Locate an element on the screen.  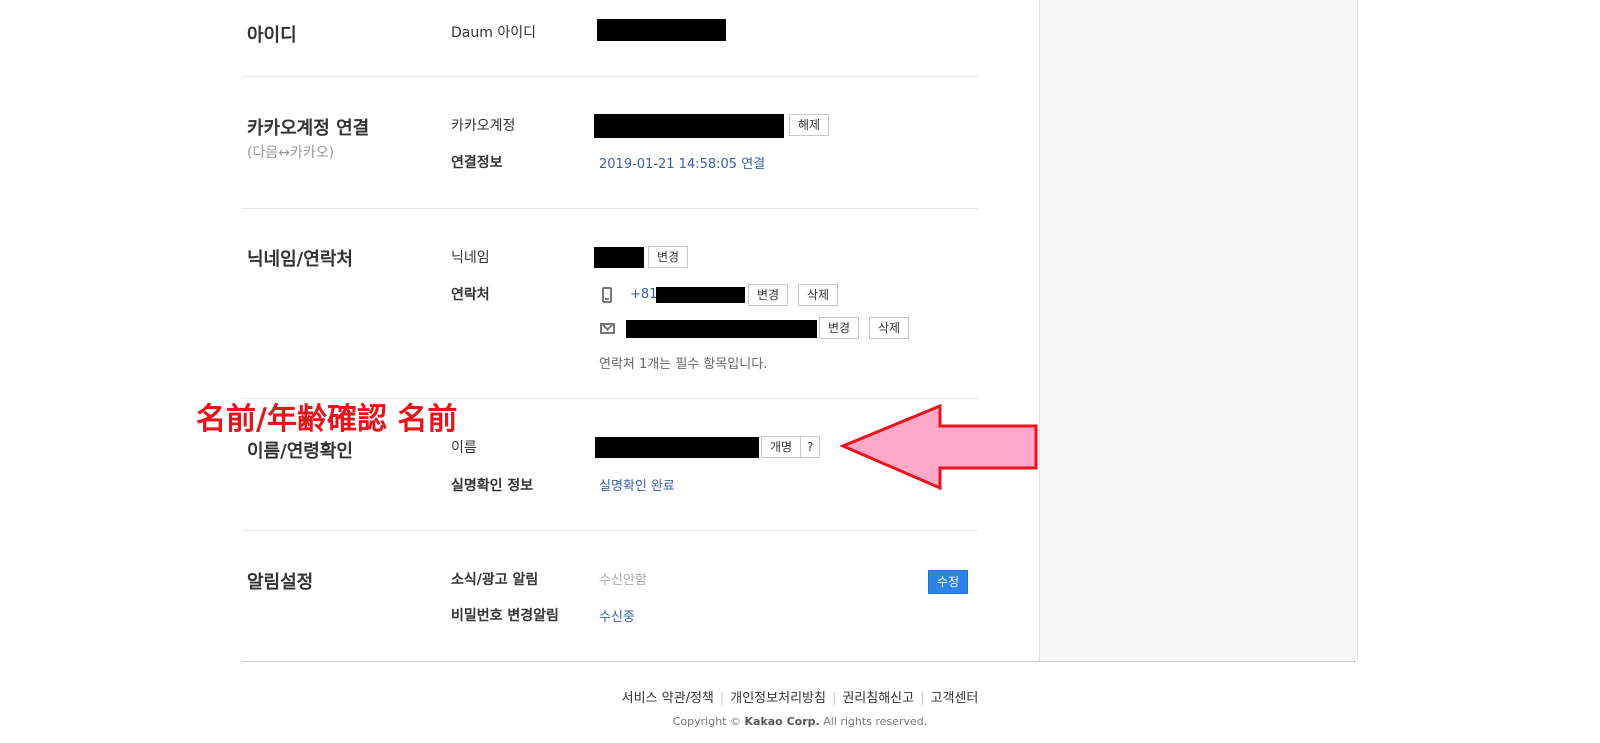
ad-notify-value: 수신안함 is located at coordinates (623, 580).